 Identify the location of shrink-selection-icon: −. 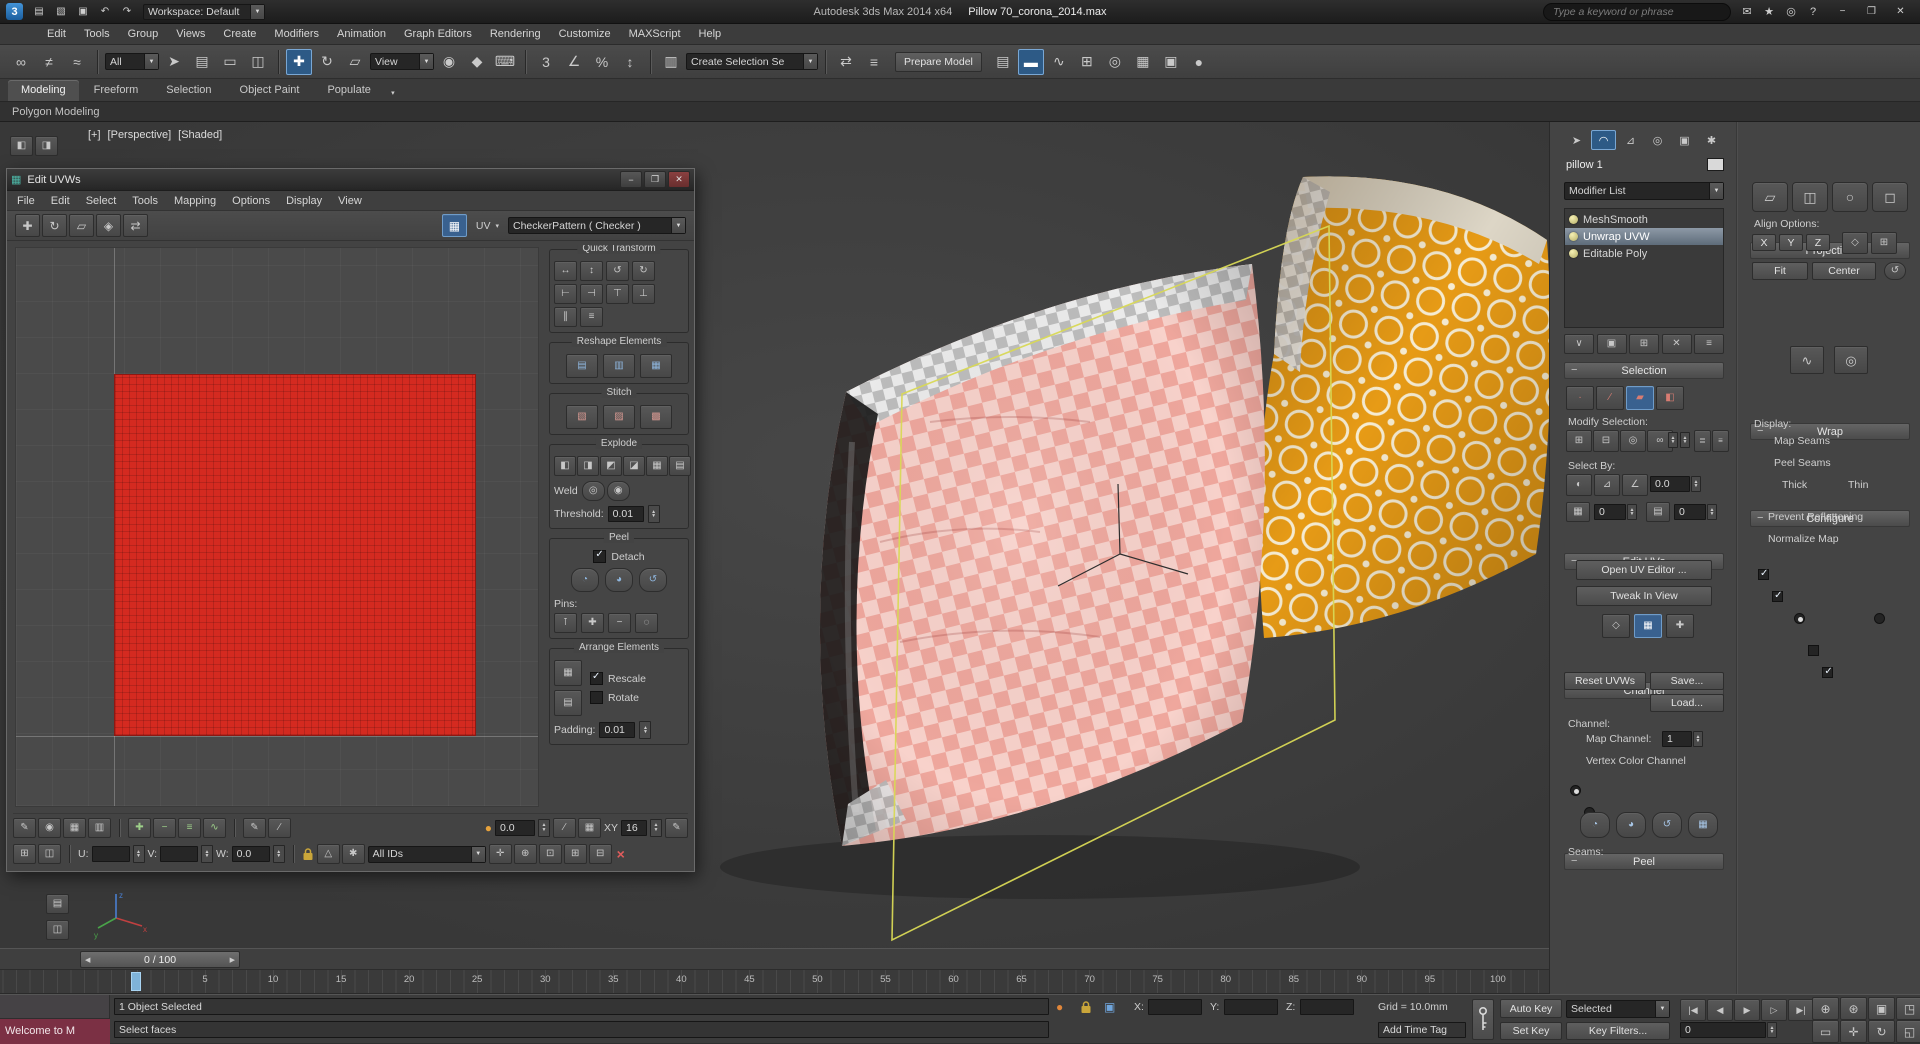
(164, 827).